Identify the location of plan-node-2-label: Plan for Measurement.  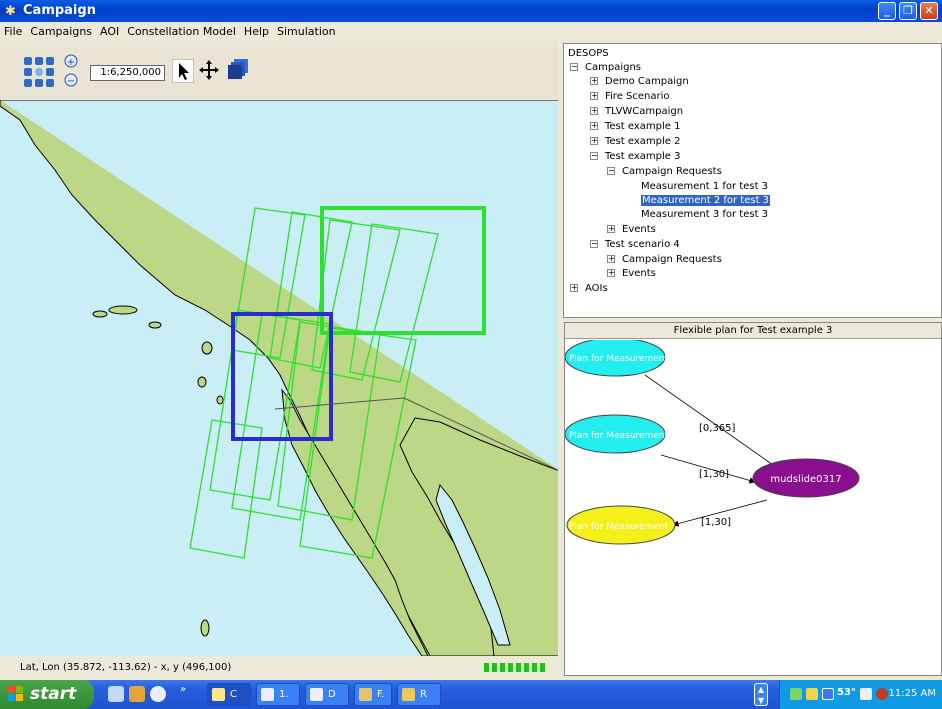
(619, 436).